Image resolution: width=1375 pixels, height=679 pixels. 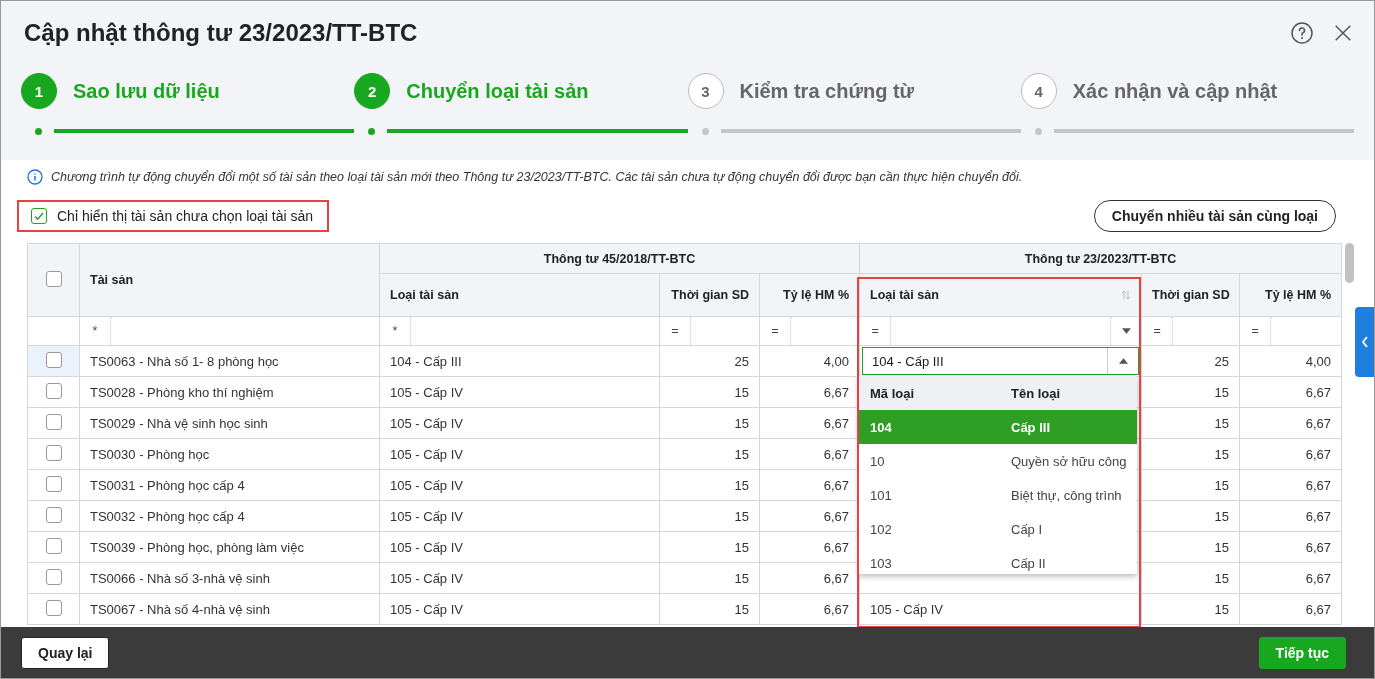 I want to click on column-header: Loại tài sản, so click(x=519, y=295).